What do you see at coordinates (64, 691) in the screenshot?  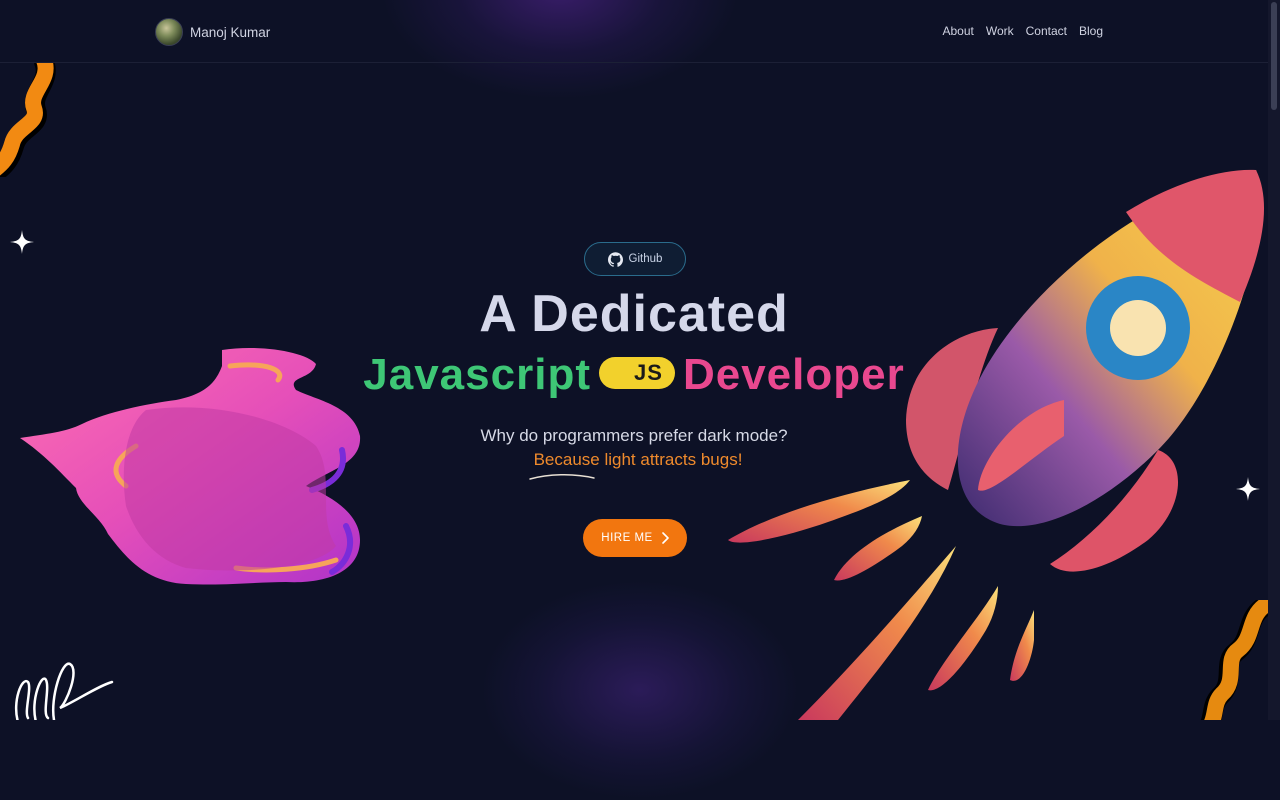 I see `scribble-decoration` at bounding box center [64, 691].